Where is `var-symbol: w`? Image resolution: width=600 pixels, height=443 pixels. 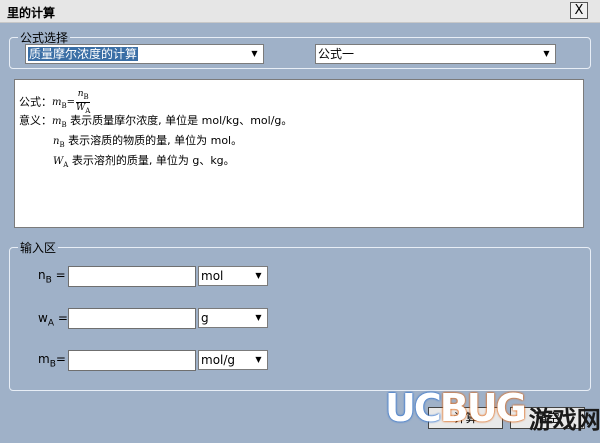 var-symbol: w is located at coordinates (43, 318).